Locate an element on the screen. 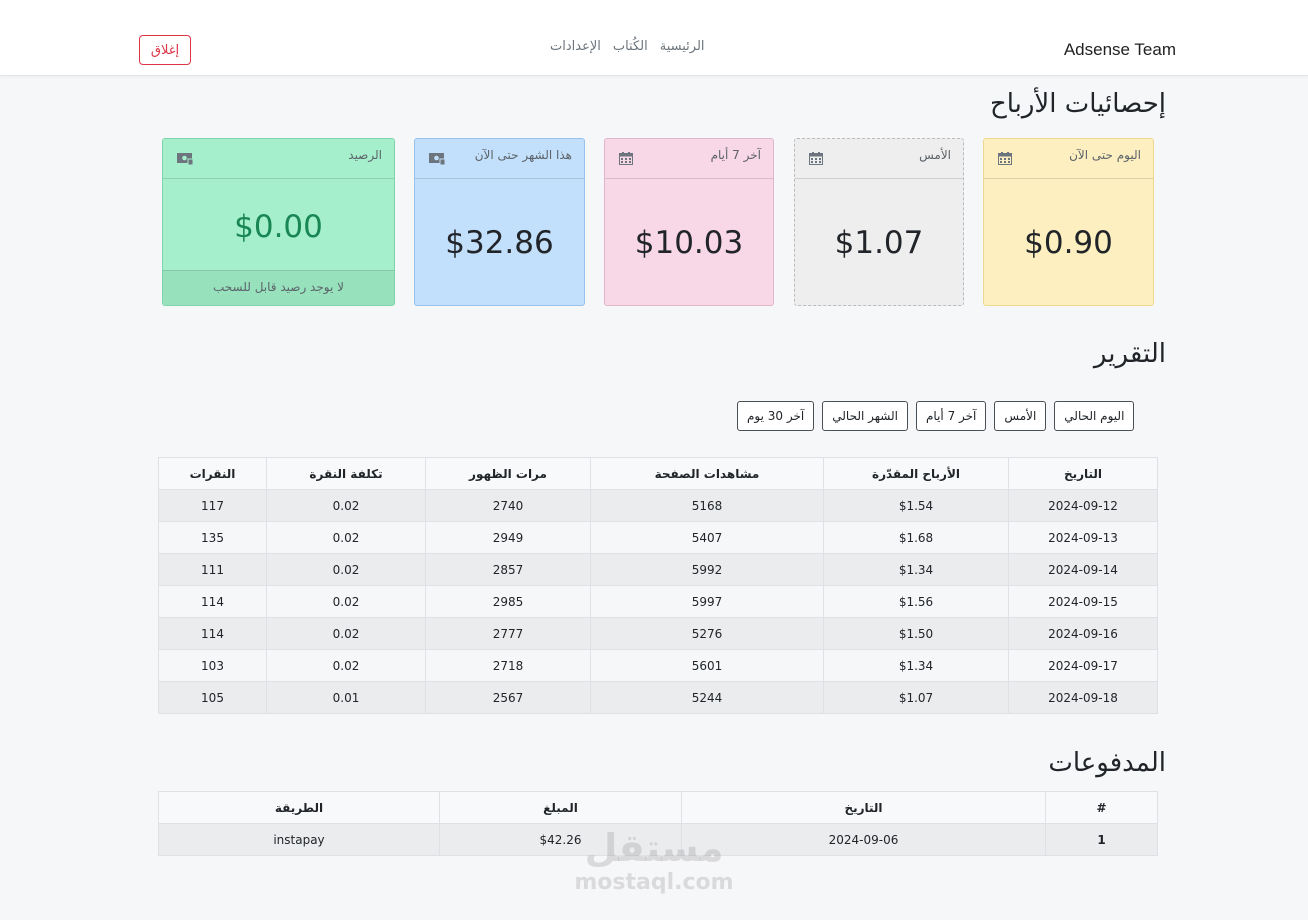  watermark-latin: mostaql.com is located at coordinates (654, 882).